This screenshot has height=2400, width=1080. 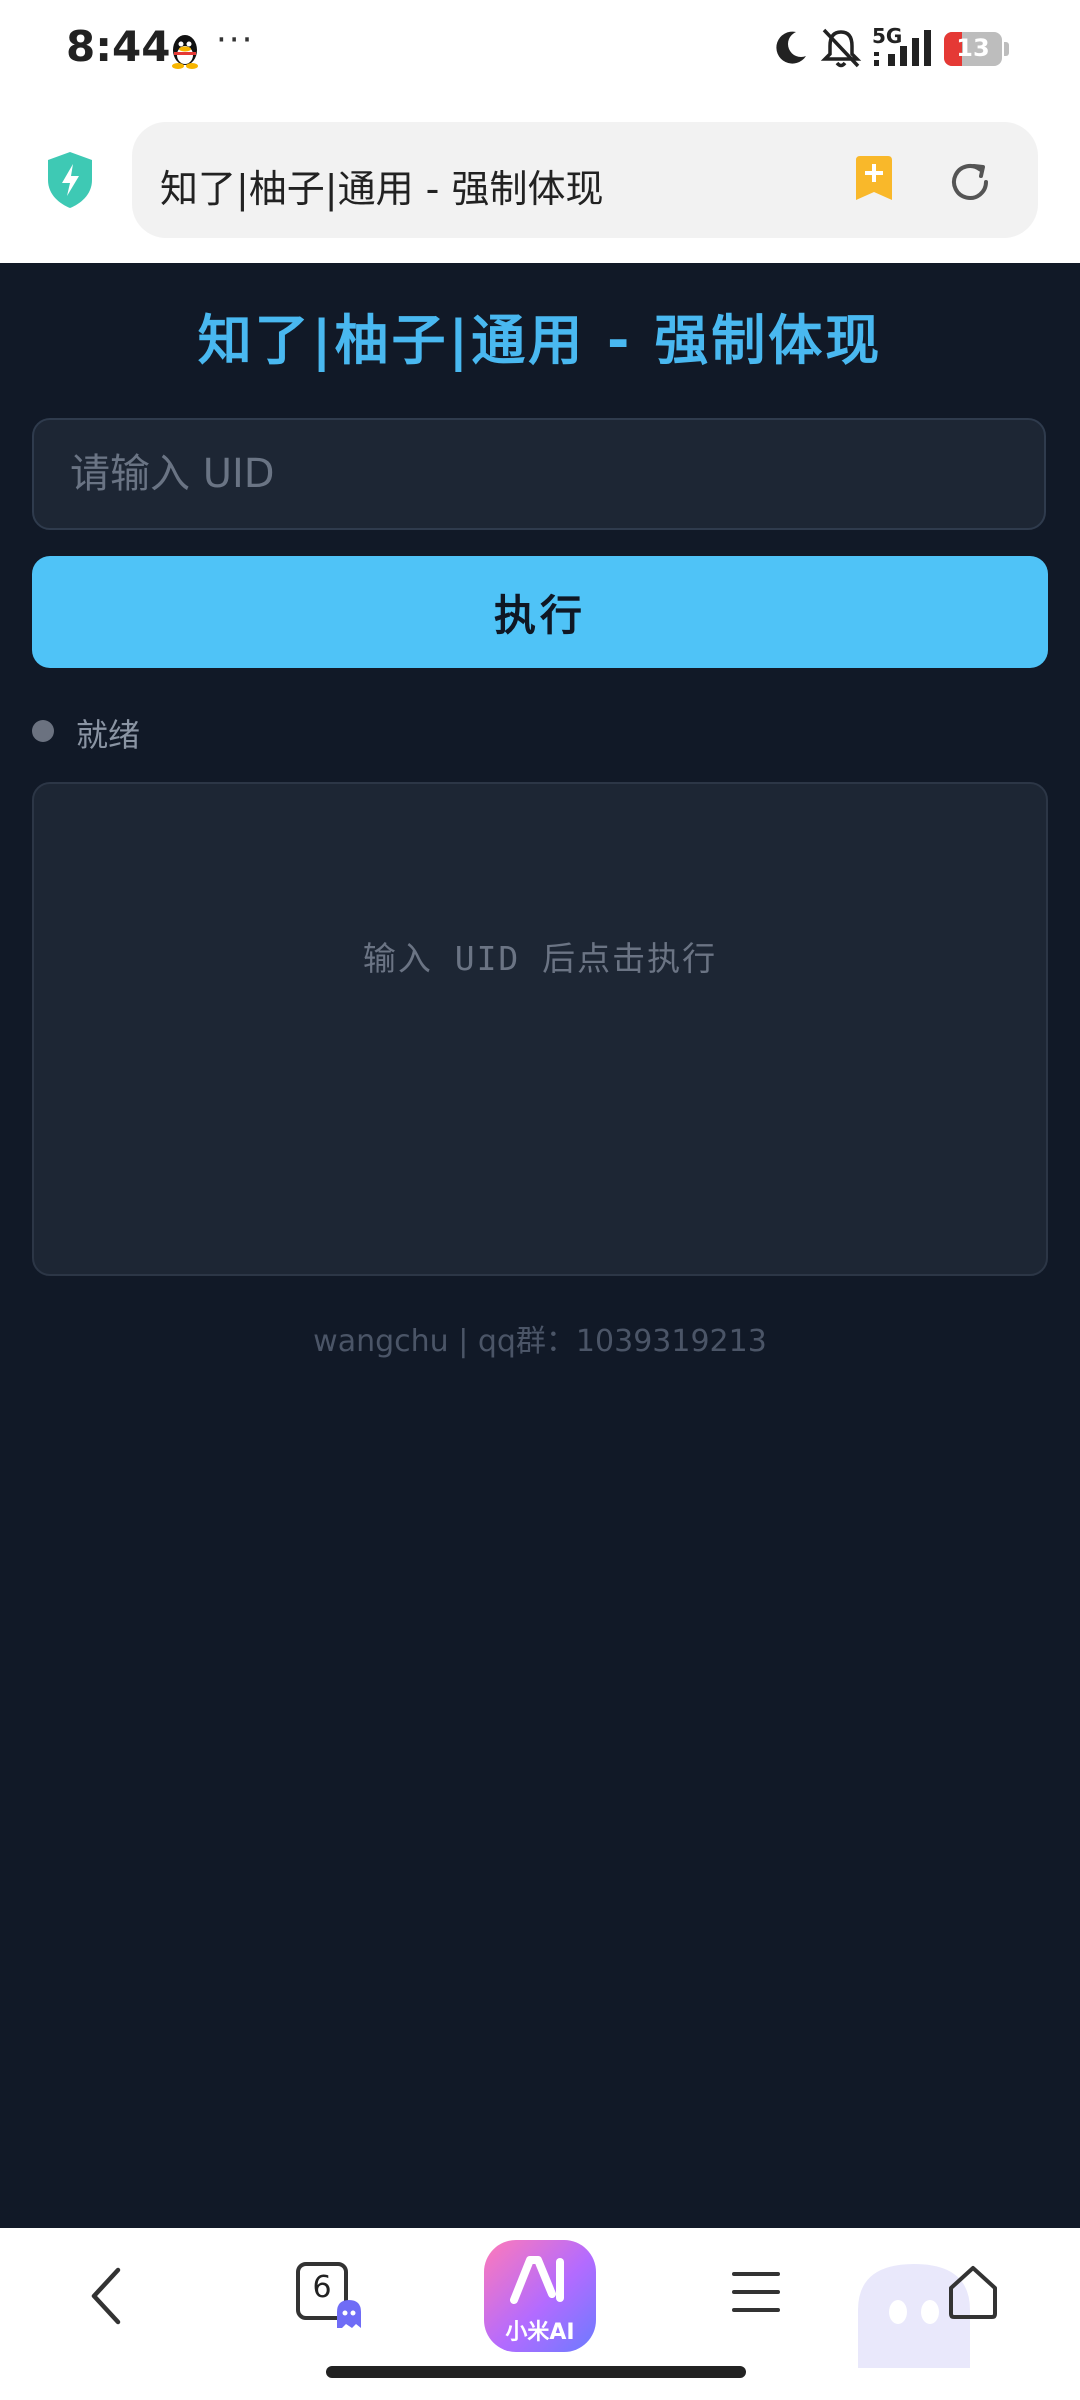 I want to click on shield-lightning-icon, so click(x=70, y=180).